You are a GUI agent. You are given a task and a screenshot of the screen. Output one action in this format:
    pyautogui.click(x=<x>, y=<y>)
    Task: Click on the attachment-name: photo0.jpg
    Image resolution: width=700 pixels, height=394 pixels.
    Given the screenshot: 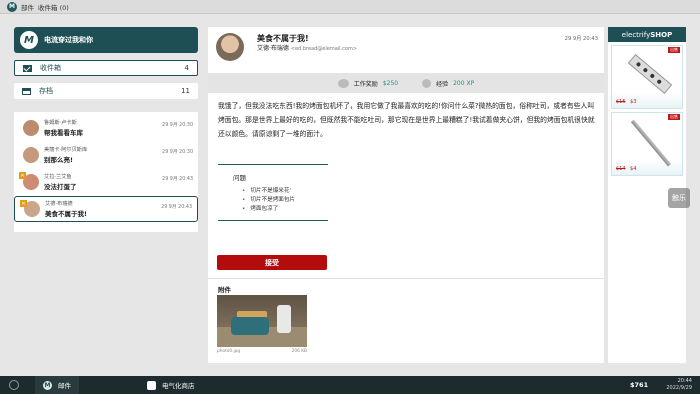 What is the action you would take?
    pyautogui.click(x=229, y=351)
    